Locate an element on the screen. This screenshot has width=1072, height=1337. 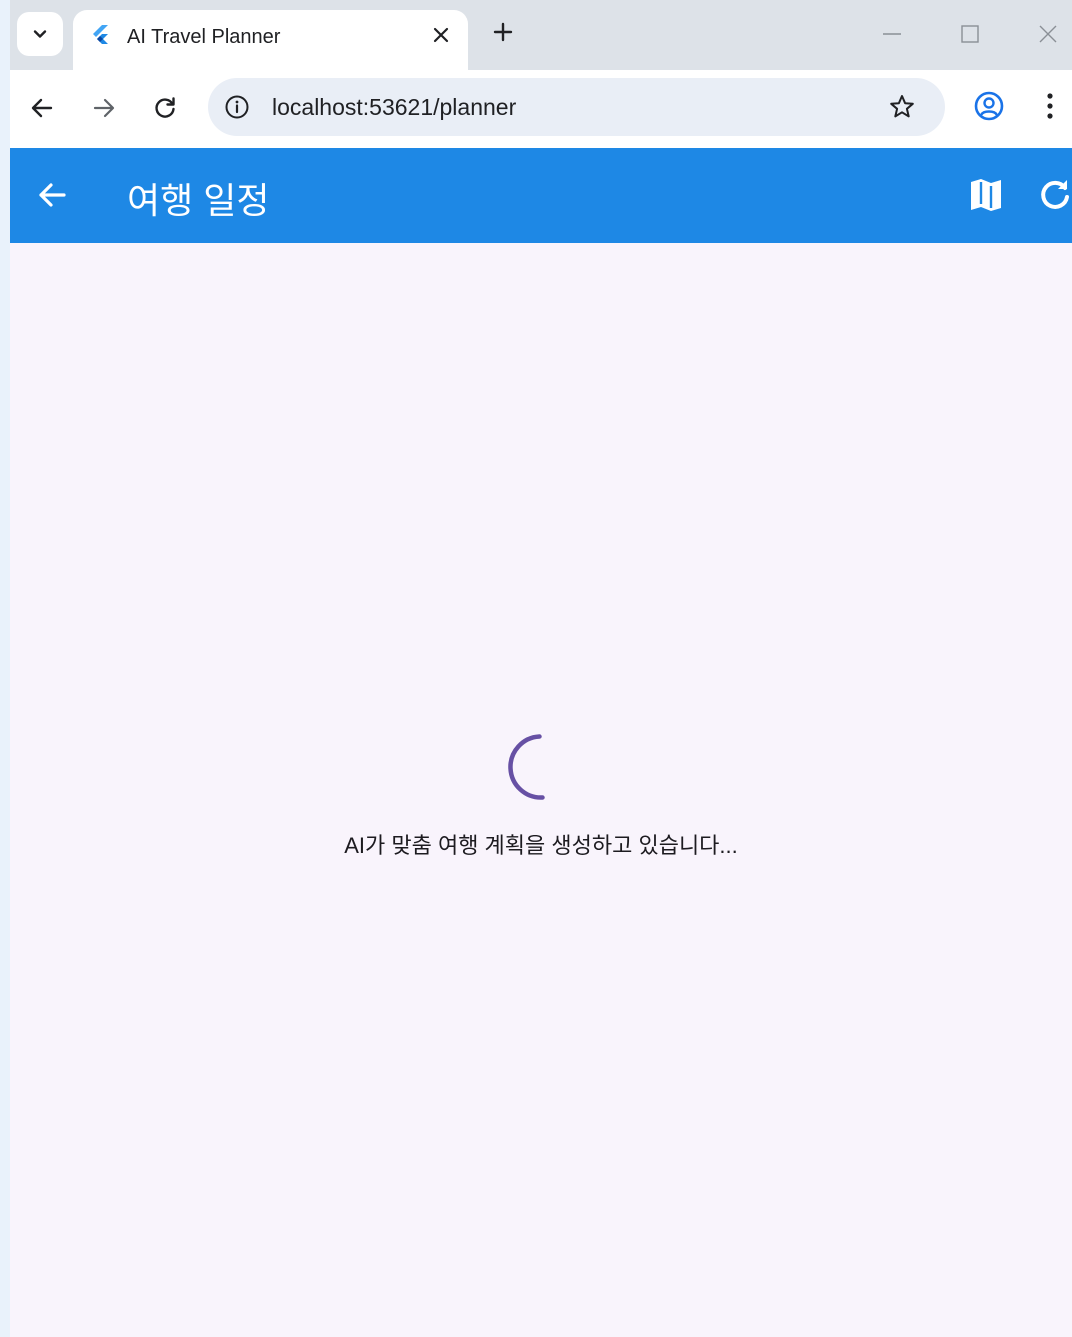
tab-search-button is located at coordinates (40, 34).